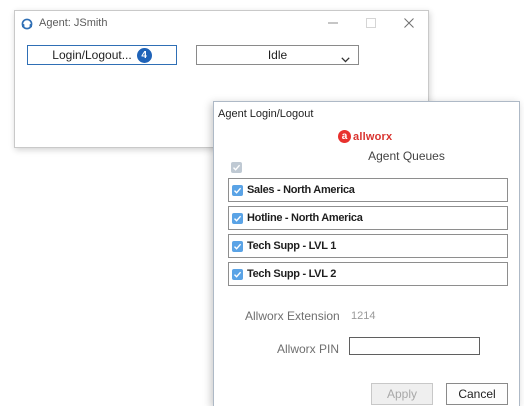 Image resolution: width=524 pixels, height=406 pixels. What do you see at coordinates (406, 156) in the screenshot?
I see `agent-queues-label: Agent Queues` at bounding box center [406, 156].